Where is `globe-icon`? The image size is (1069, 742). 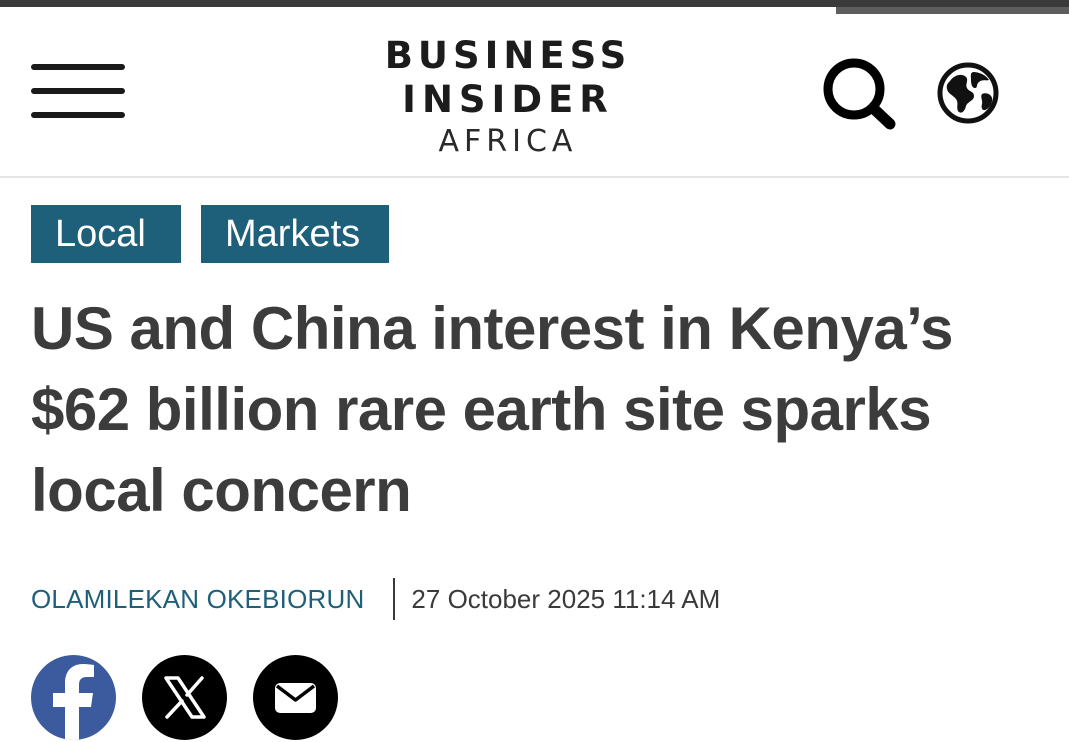 globe-icon is located at coordinates (968, 93).